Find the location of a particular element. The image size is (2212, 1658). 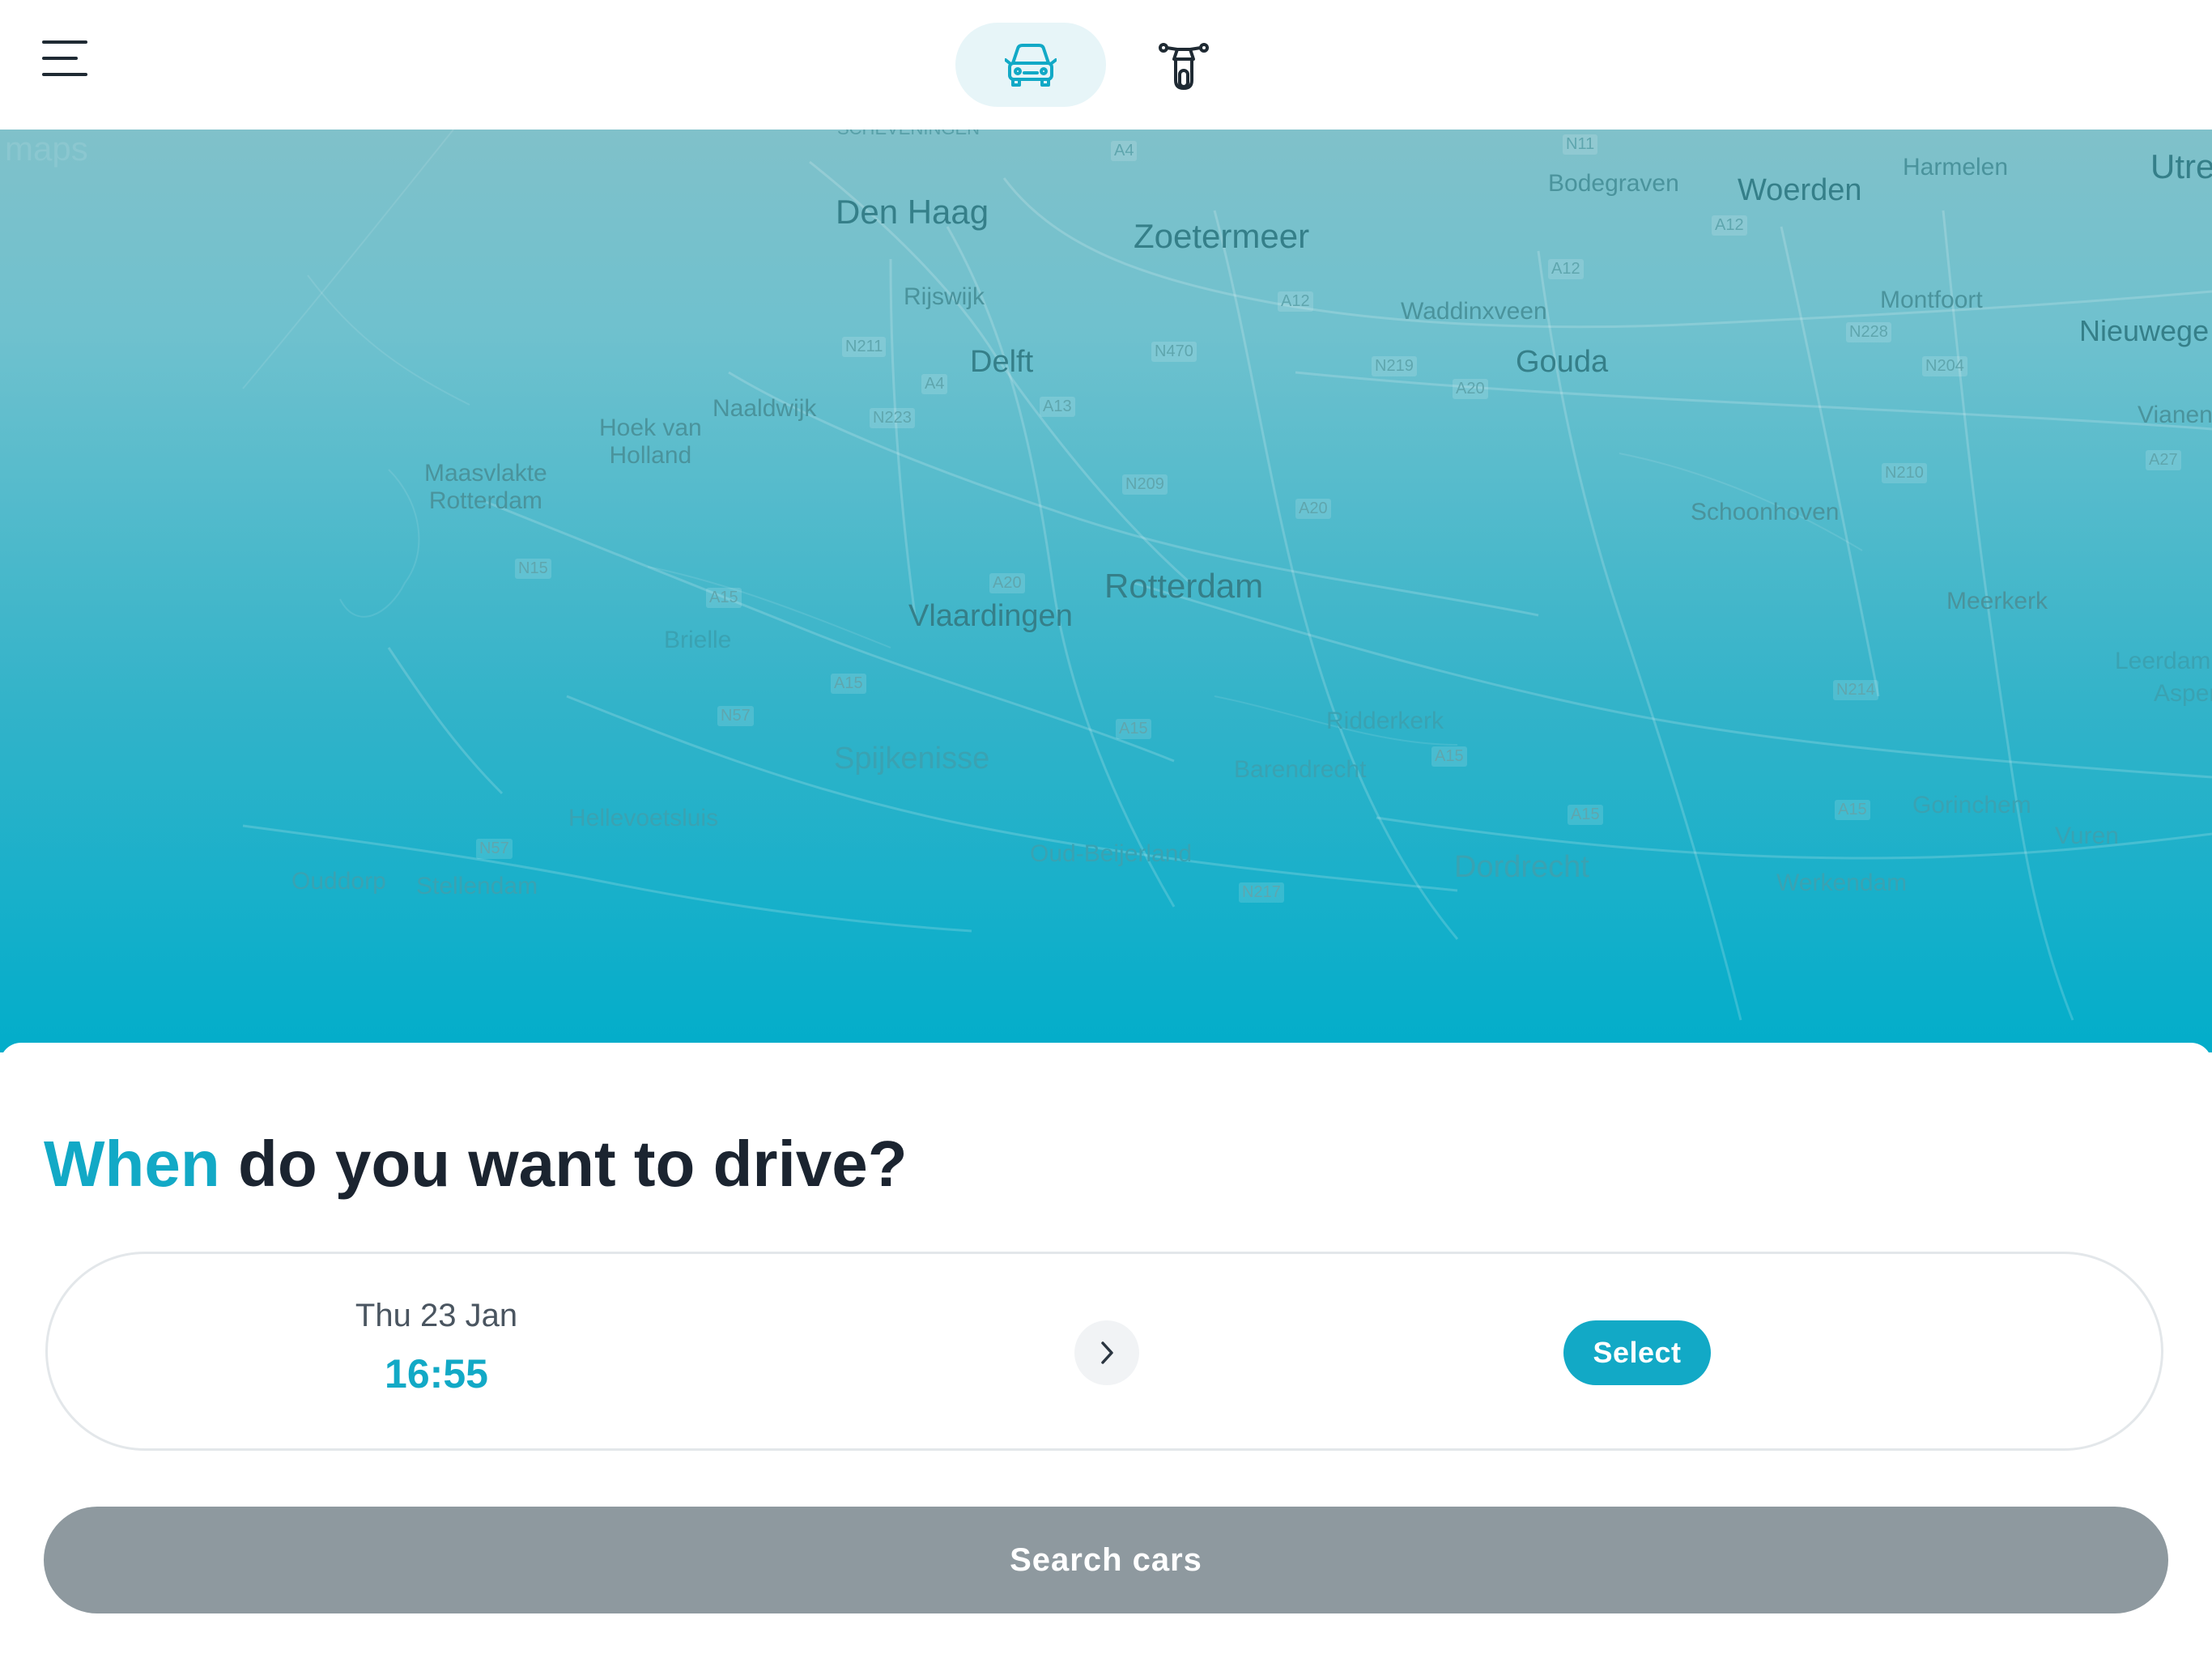

road-label: N210 is located at coordinates (1905, 473).